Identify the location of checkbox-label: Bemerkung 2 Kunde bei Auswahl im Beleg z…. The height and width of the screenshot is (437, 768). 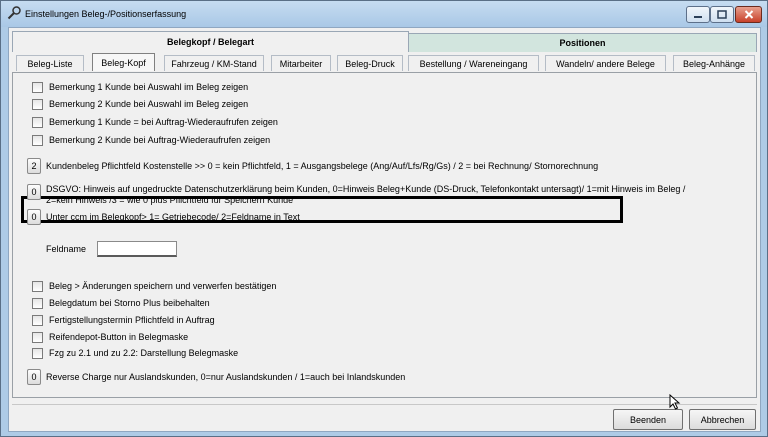
(149, 104).